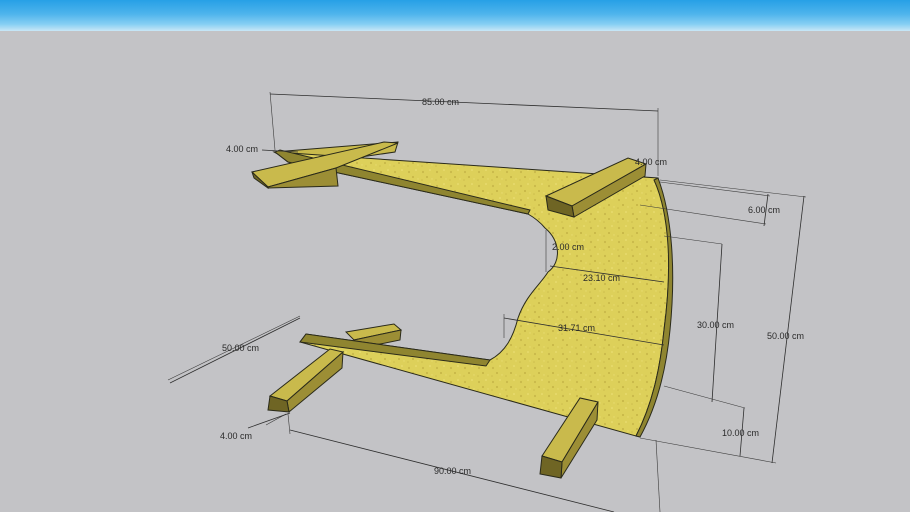 This screenshot has width=910, height=512. I want to click on dim-label-batten-width-top-right: 4.00 cm, so click(651, 162).